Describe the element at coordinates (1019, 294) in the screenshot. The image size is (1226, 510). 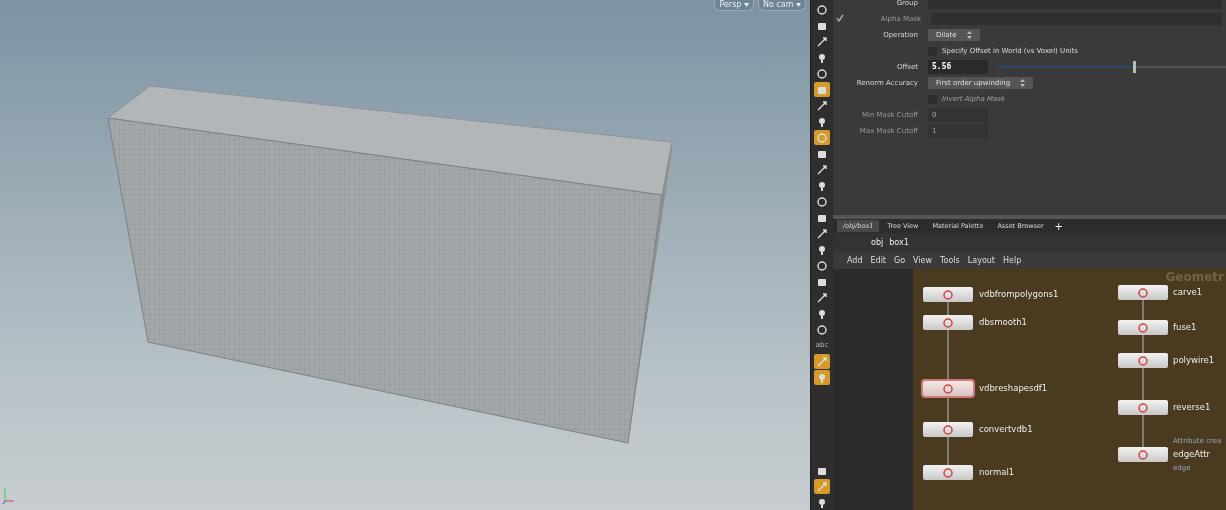
I see `node-name: vdbfrompolygons1` at that location.